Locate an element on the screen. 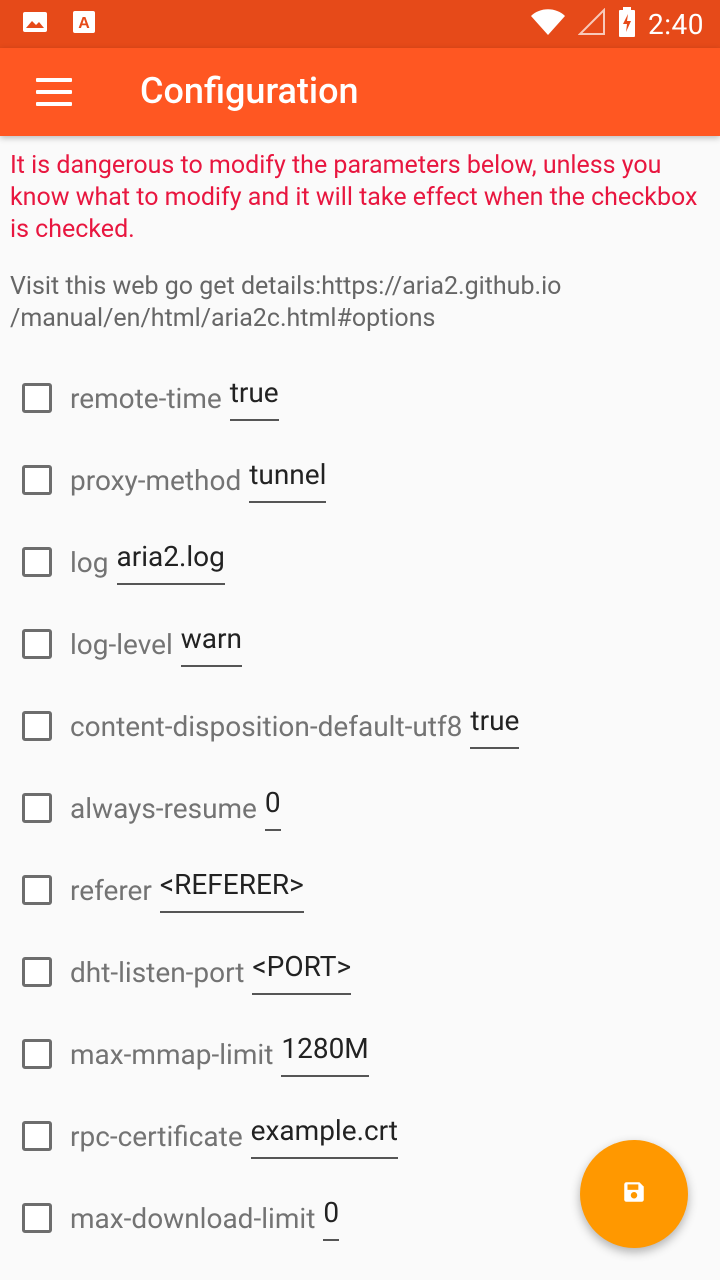 The image size is (720, 1280). option-value-field: aria2.log is located at coordinates (170, 562).